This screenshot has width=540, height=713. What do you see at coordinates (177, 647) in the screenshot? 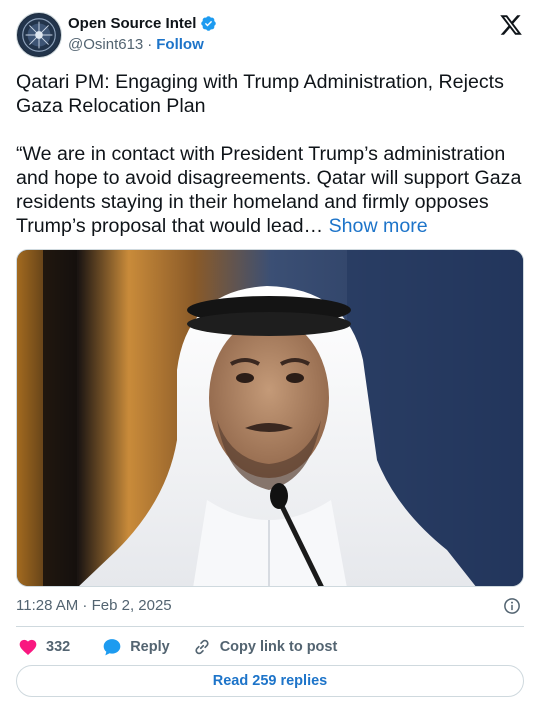
I see `action-bar: 332 Reply Copy link to post` at bounding box center [177, 647].